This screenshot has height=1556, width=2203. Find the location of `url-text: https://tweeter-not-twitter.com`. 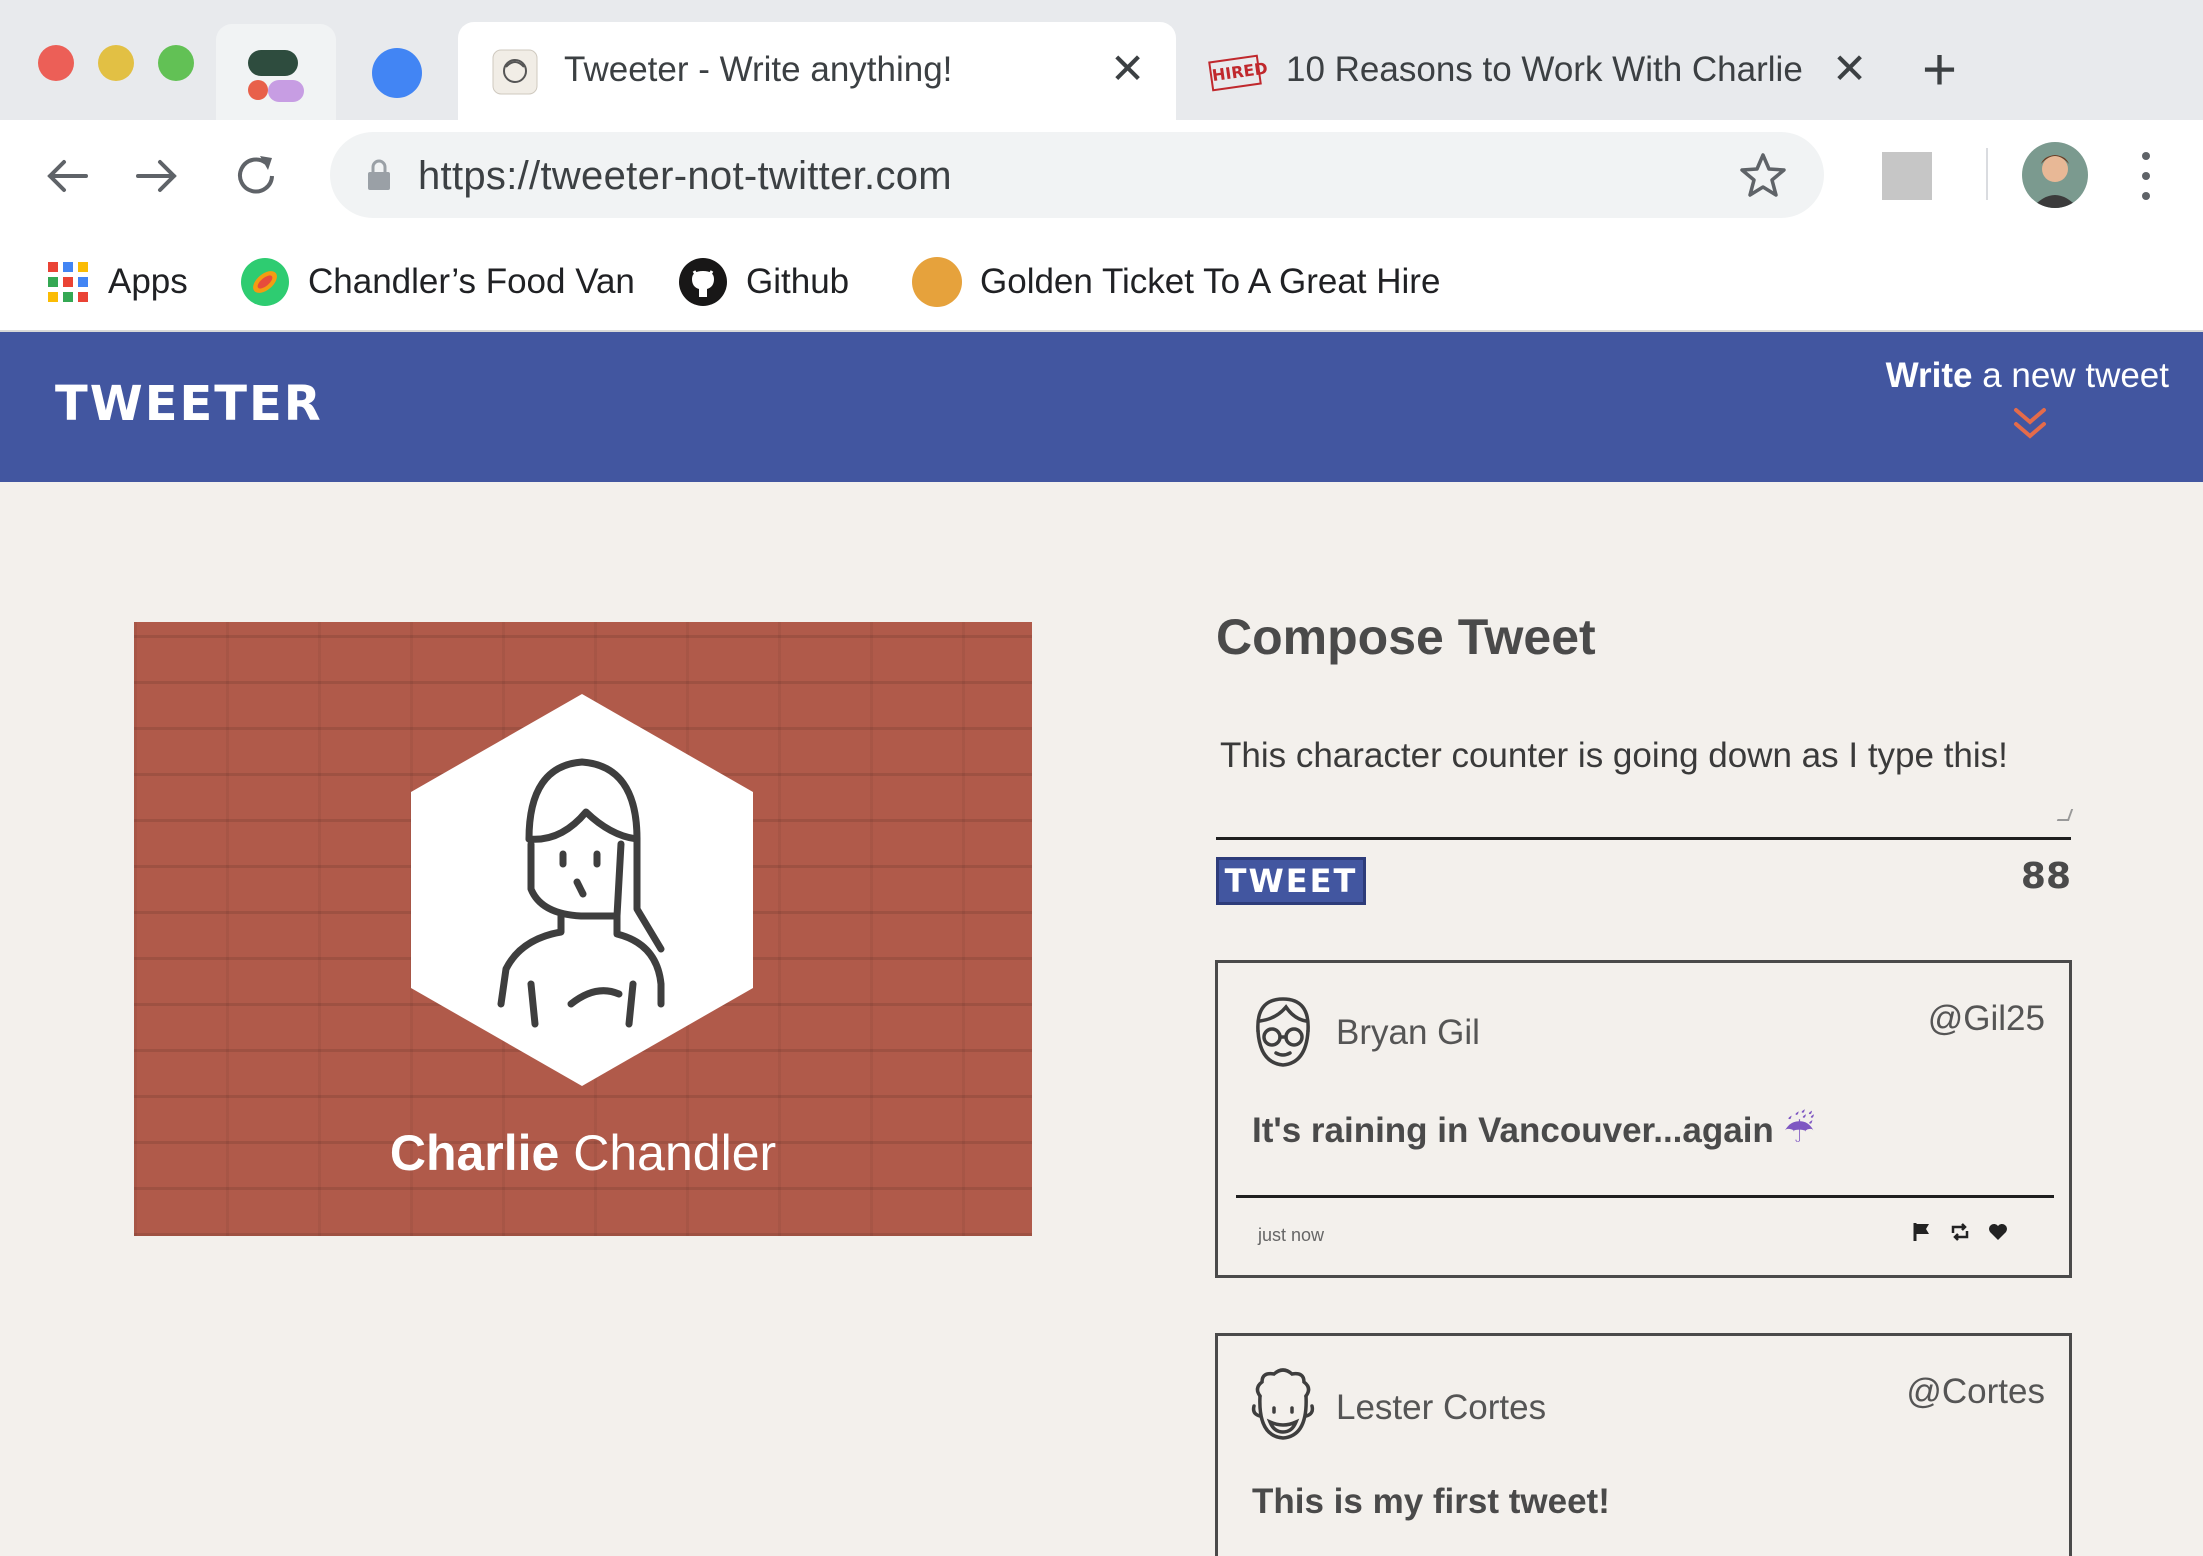

url-text: https://tweeter-not-twitter.com is located at coordinates (685, 176).